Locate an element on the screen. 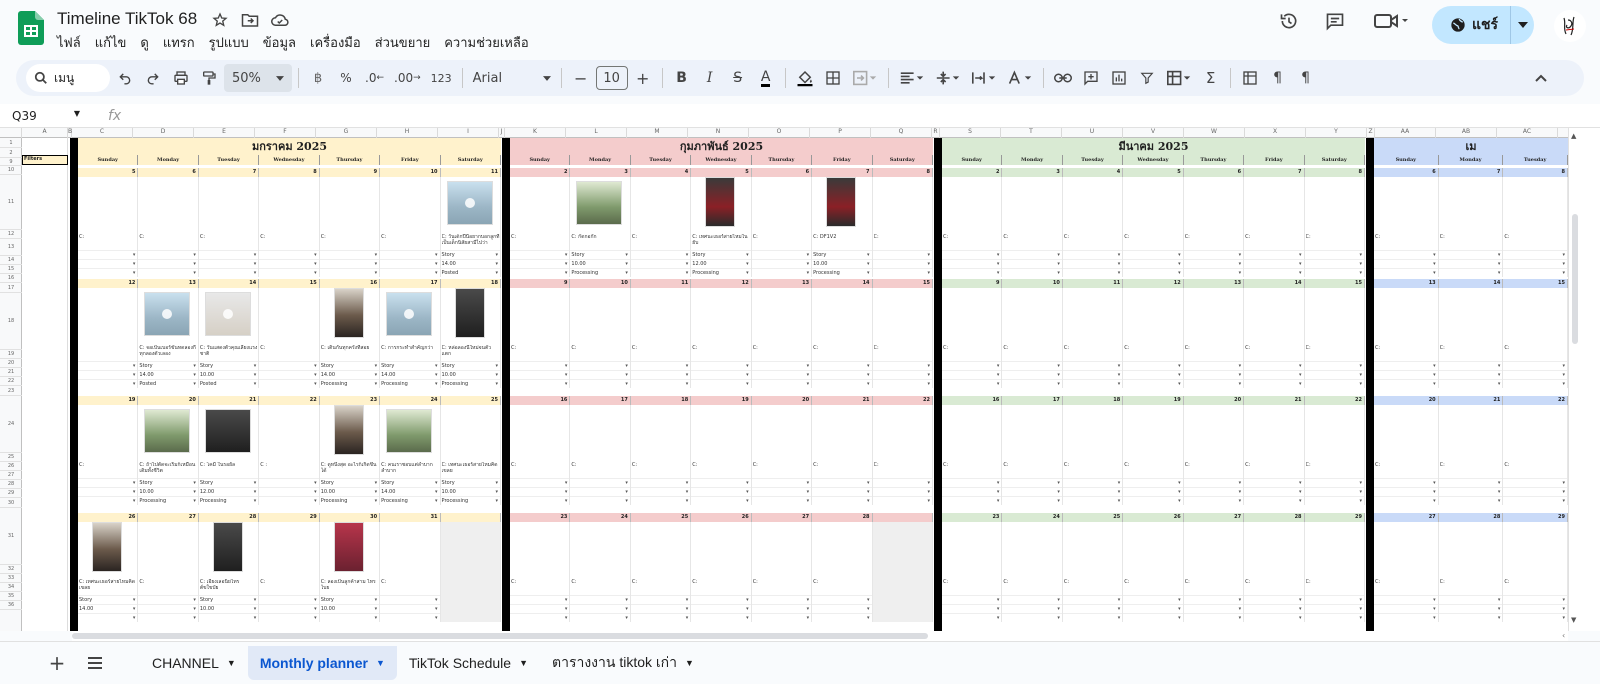 Image resolution: width=1600 pixels, height=684 pixels. column-header: Y is located at coordinates (1336, 133).